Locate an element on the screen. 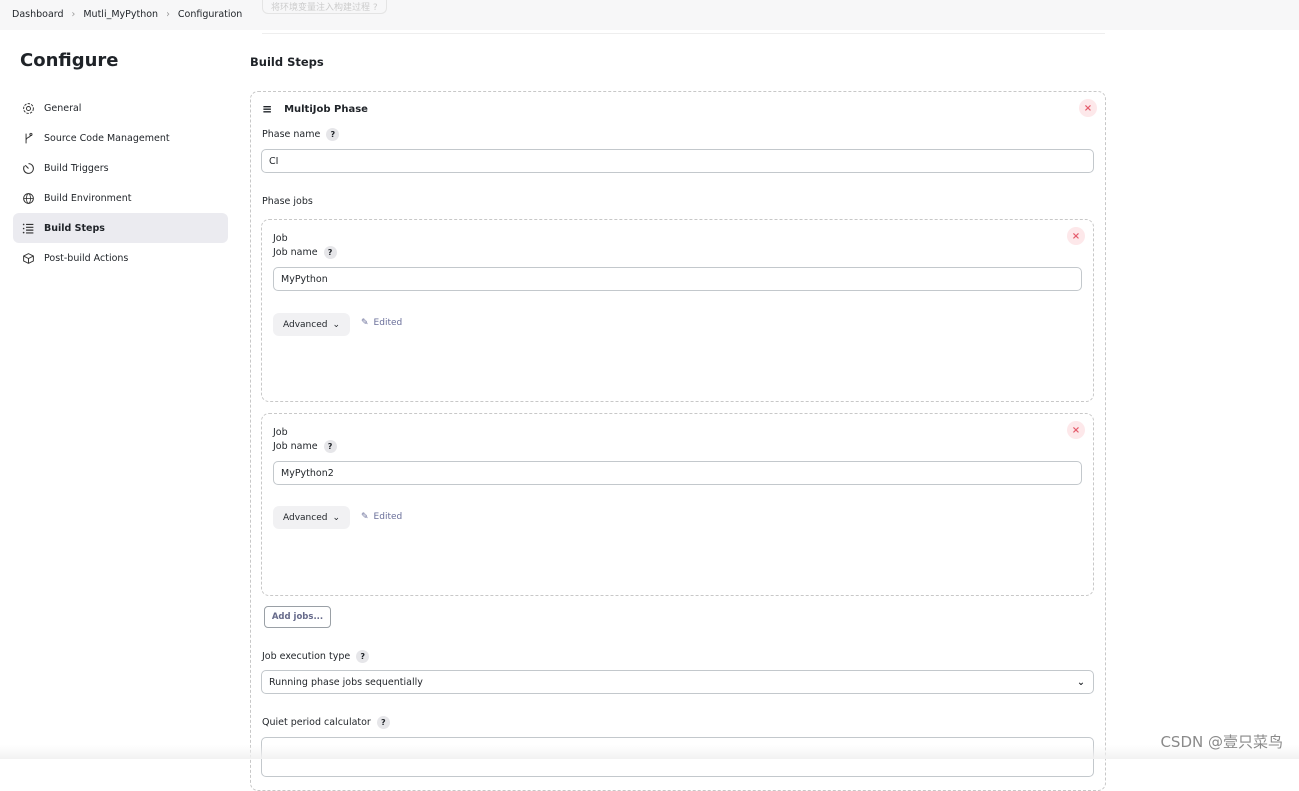  sidebar-item-label: Post-build Actions is located at coordinates (86, 258).